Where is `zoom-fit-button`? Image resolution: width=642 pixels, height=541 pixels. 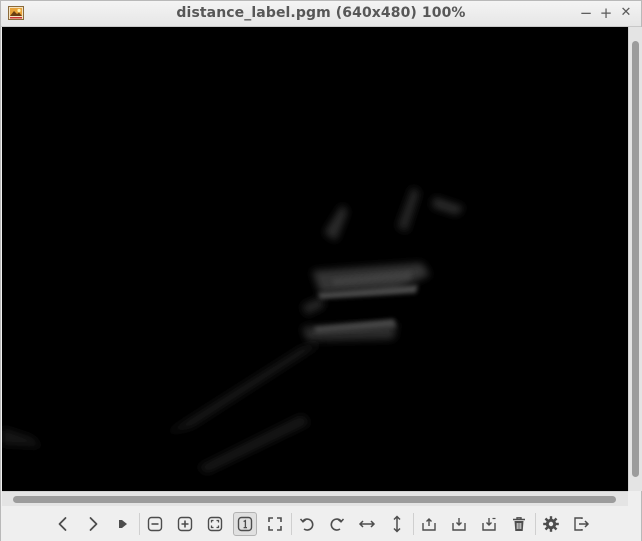
zoom-fit-button is located at coordinates (215, 524).